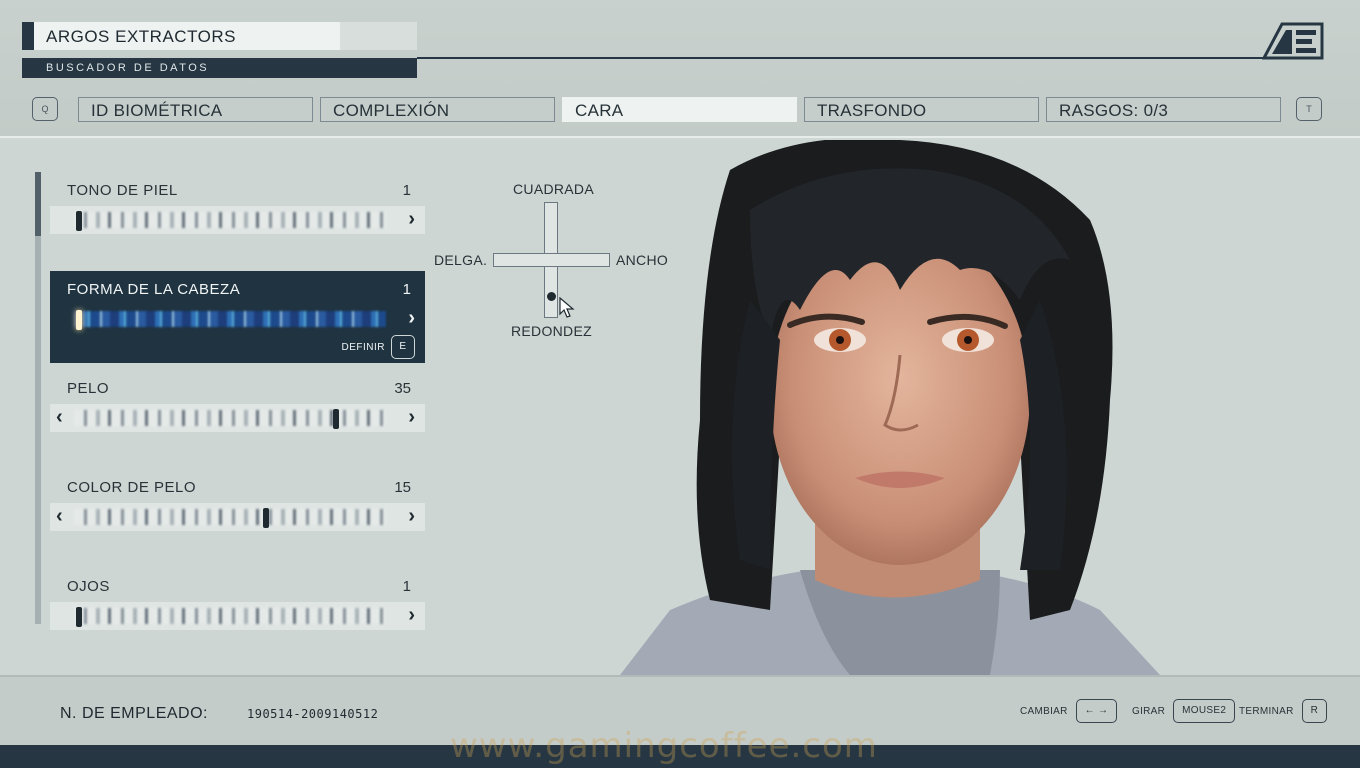  What do you see at coordinates (88, 388) in the screenshot?
I see `slider-label: PELO` at bounding box center [88, 388].